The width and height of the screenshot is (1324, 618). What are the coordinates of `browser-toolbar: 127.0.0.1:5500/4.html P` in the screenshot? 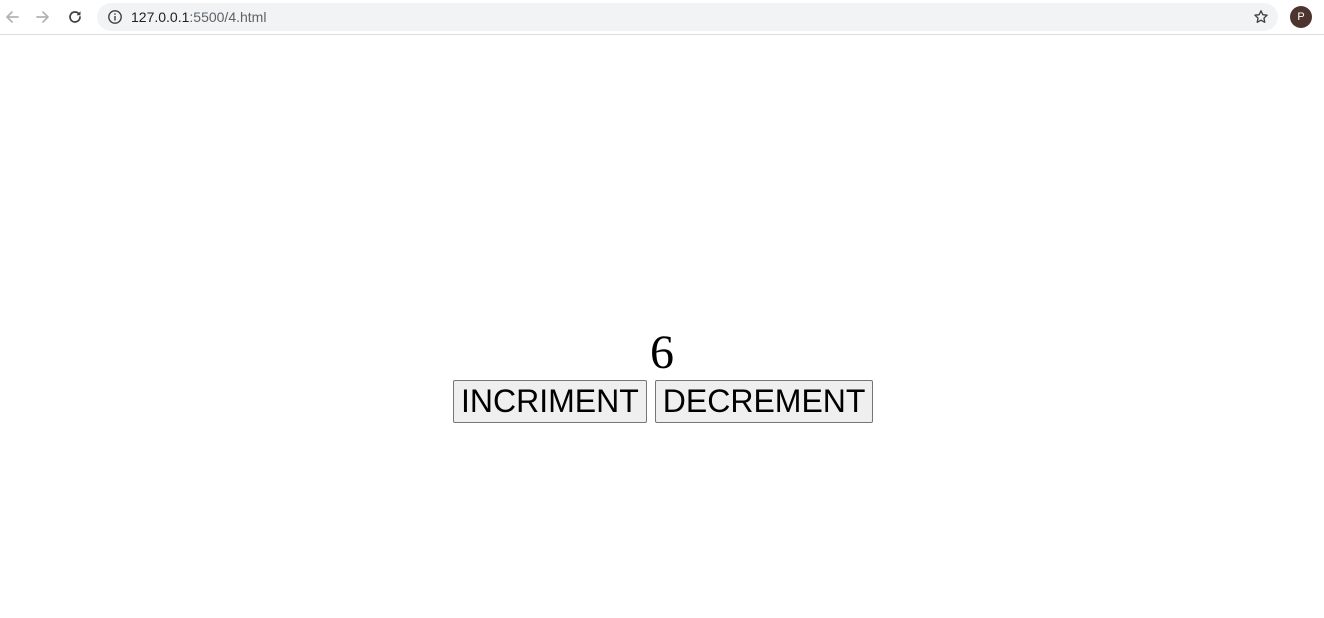 It's located at (662, 17).